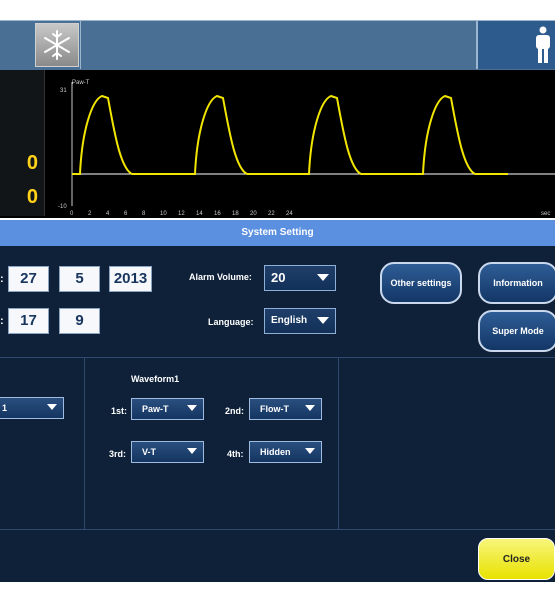 This screenshot has width=555, height=600. Describe the element at coordinates (119, 411) in the screenshot. I see `waveform-slot-1-label: 1st:` at that location.